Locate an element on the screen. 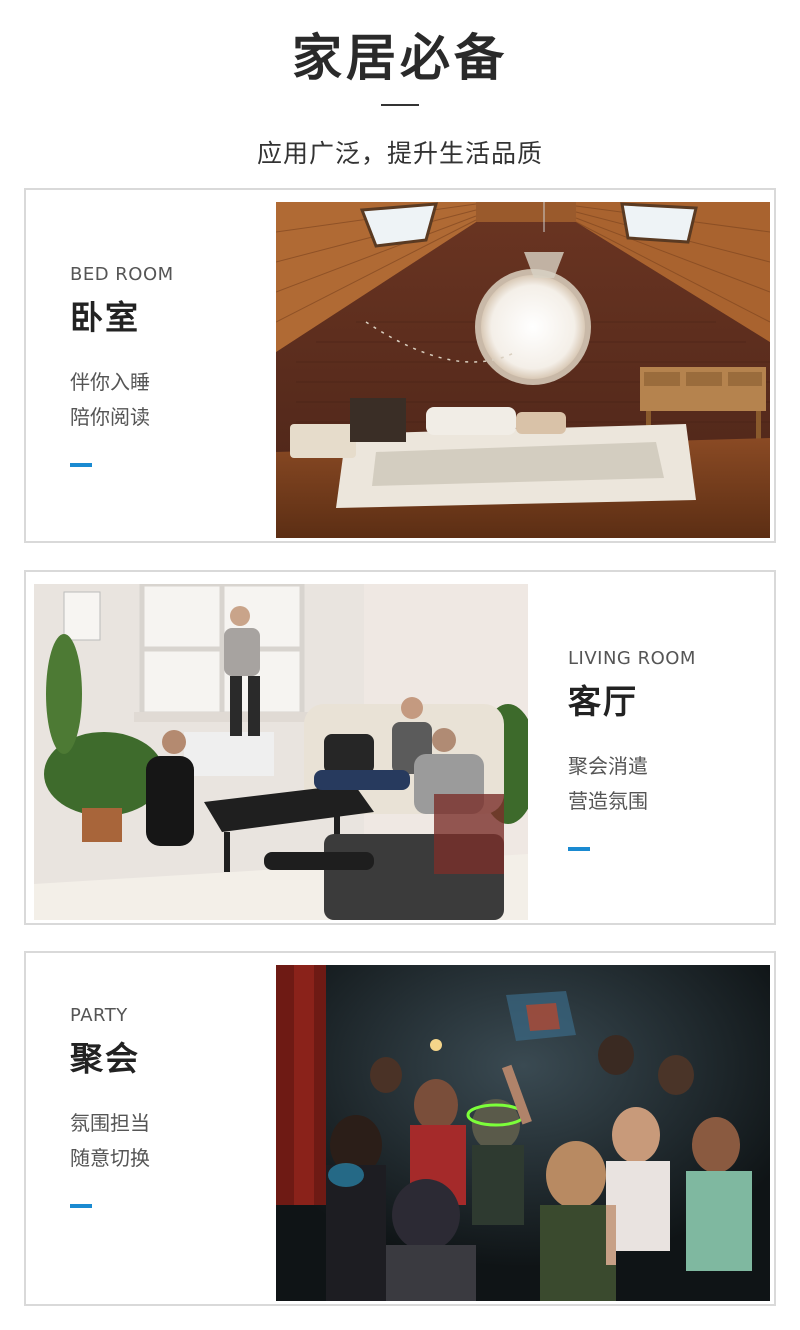 This screenshot has height=1330, width=800. page-title: 家居必备 is located at coordinates (400, 58).